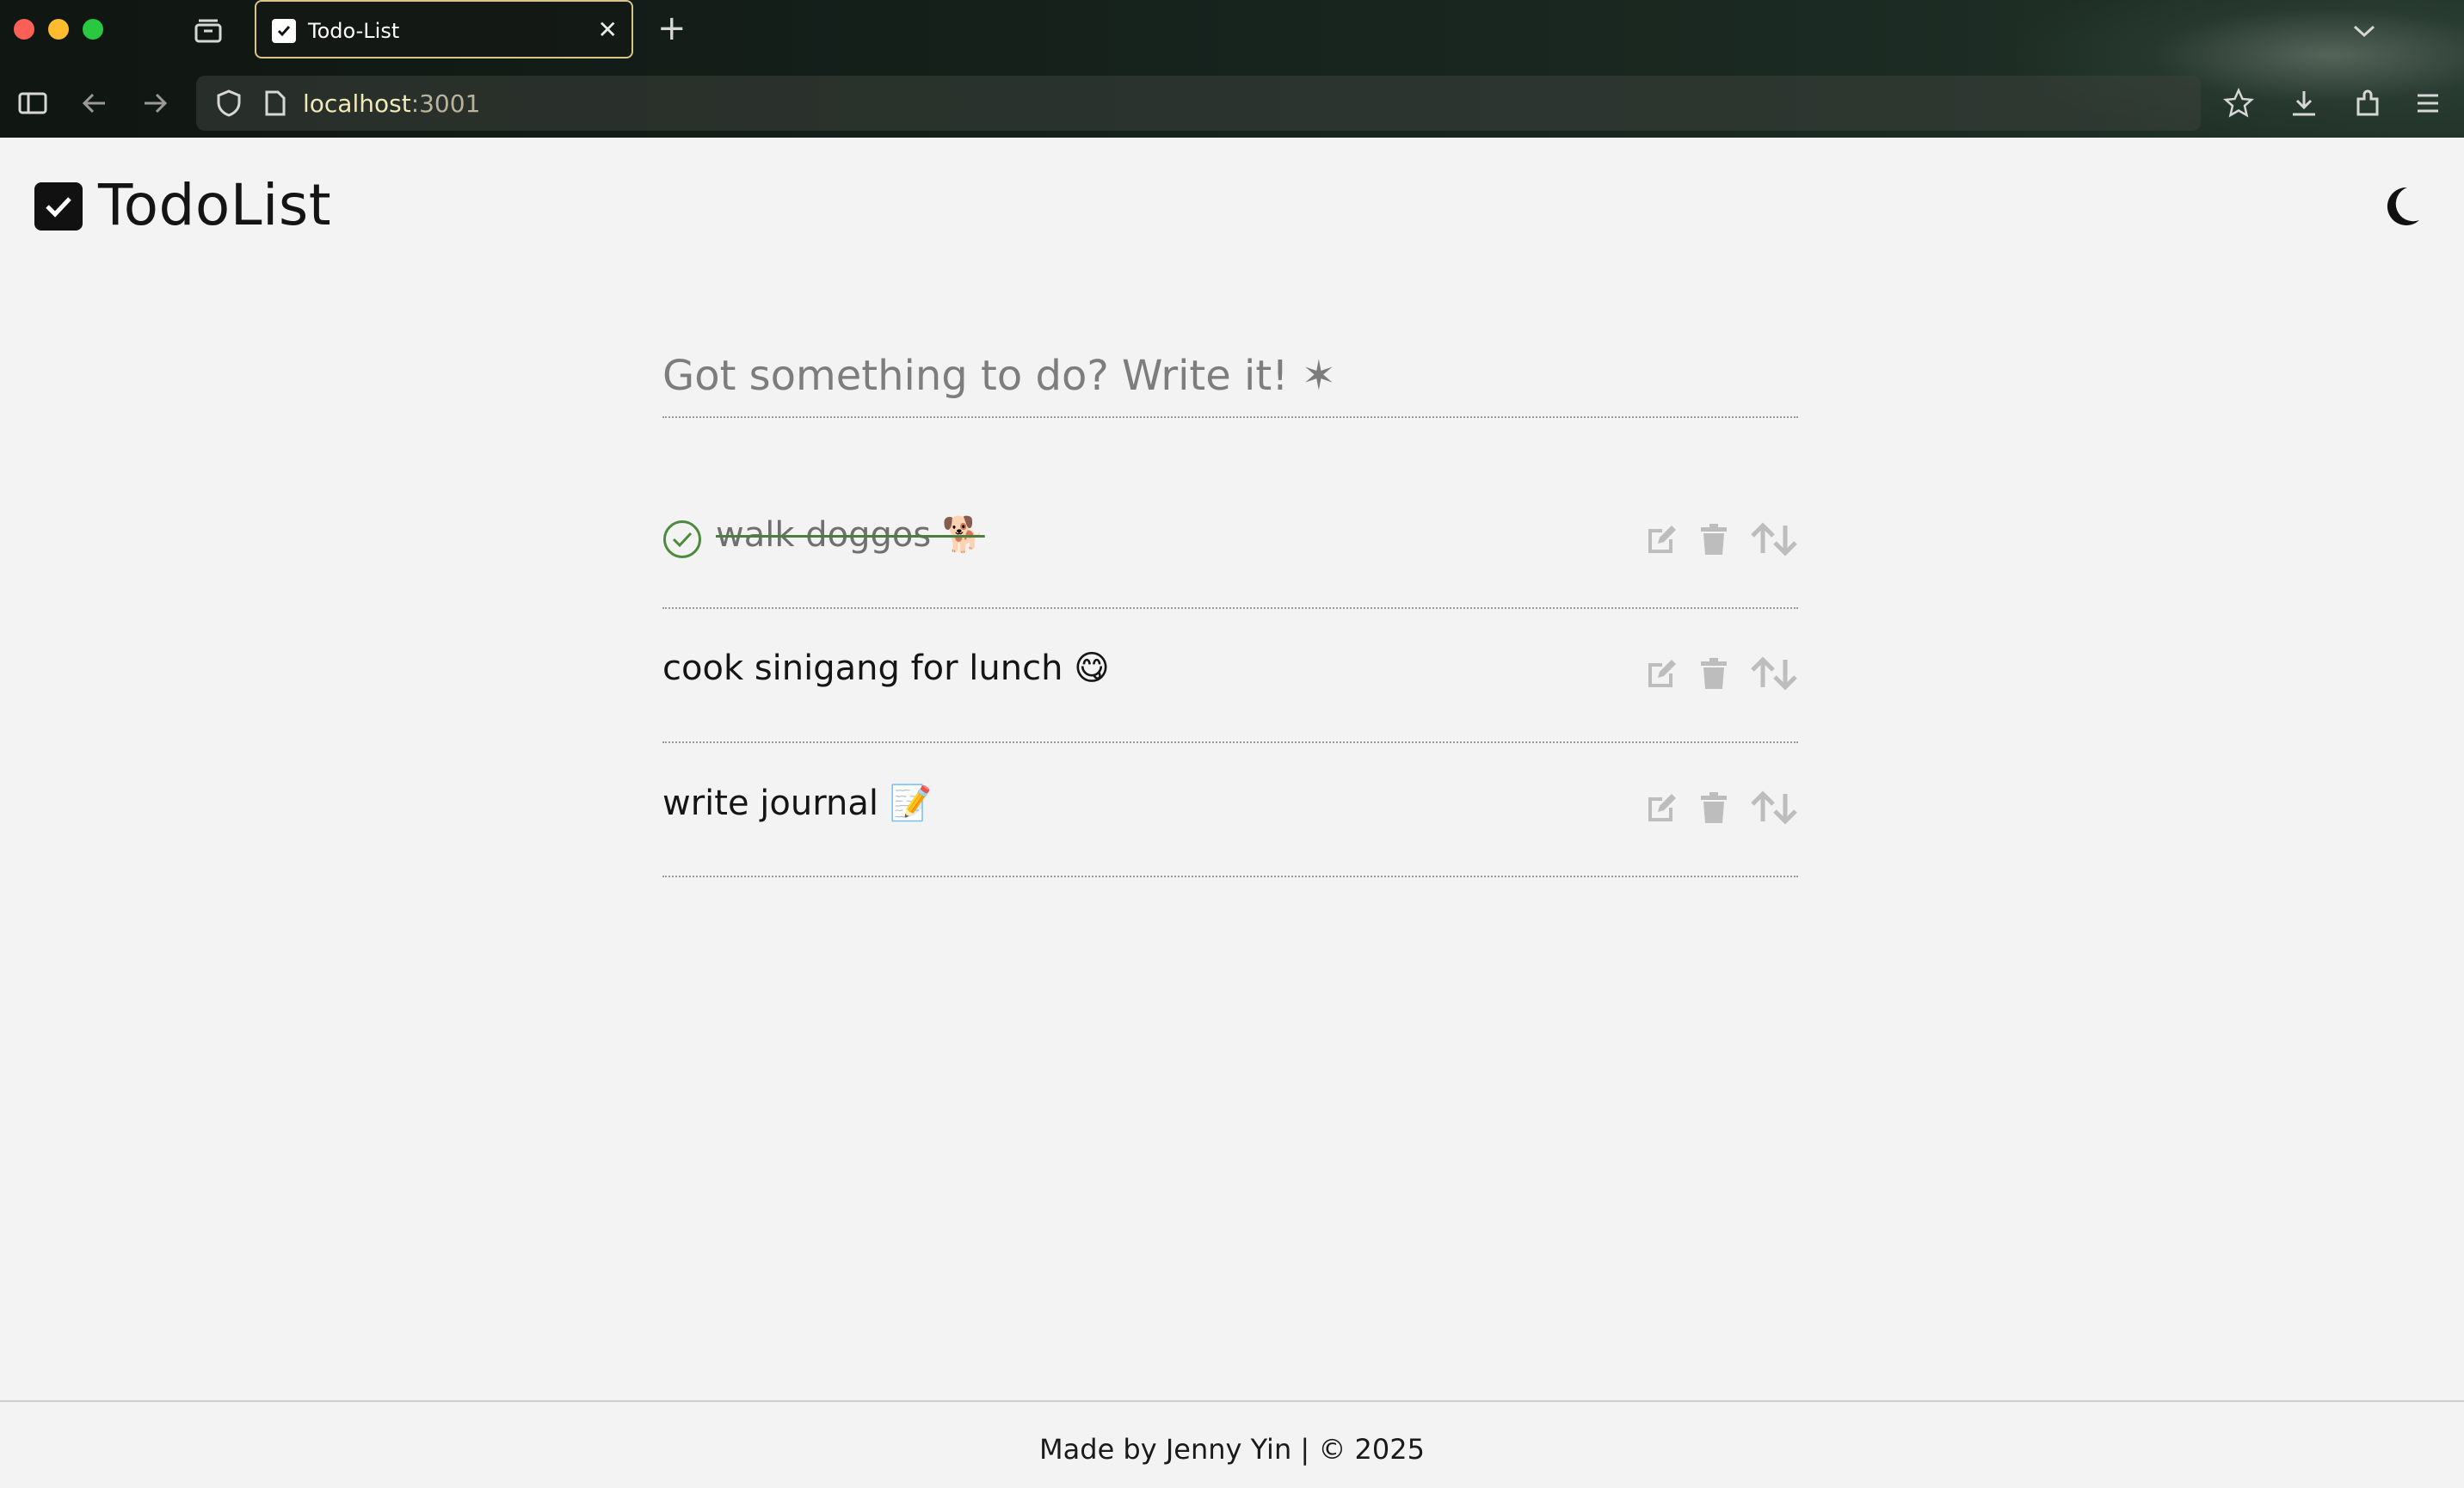 This screenshot has width=2464, height=1488. What do you see at coordinates (850, 535) in the screenshot?
I see `todo-text: walk doggos 🐕` at bounding box center [850, 535].